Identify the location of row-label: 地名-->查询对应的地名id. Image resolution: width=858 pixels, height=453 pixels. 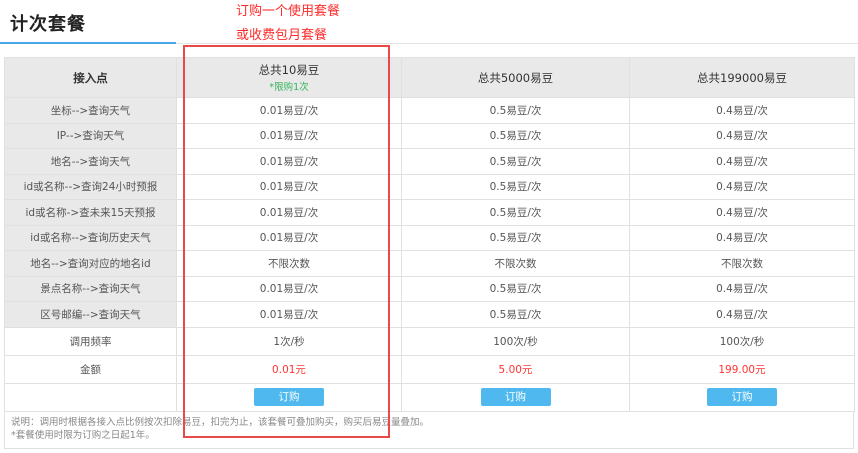
(90, 263).